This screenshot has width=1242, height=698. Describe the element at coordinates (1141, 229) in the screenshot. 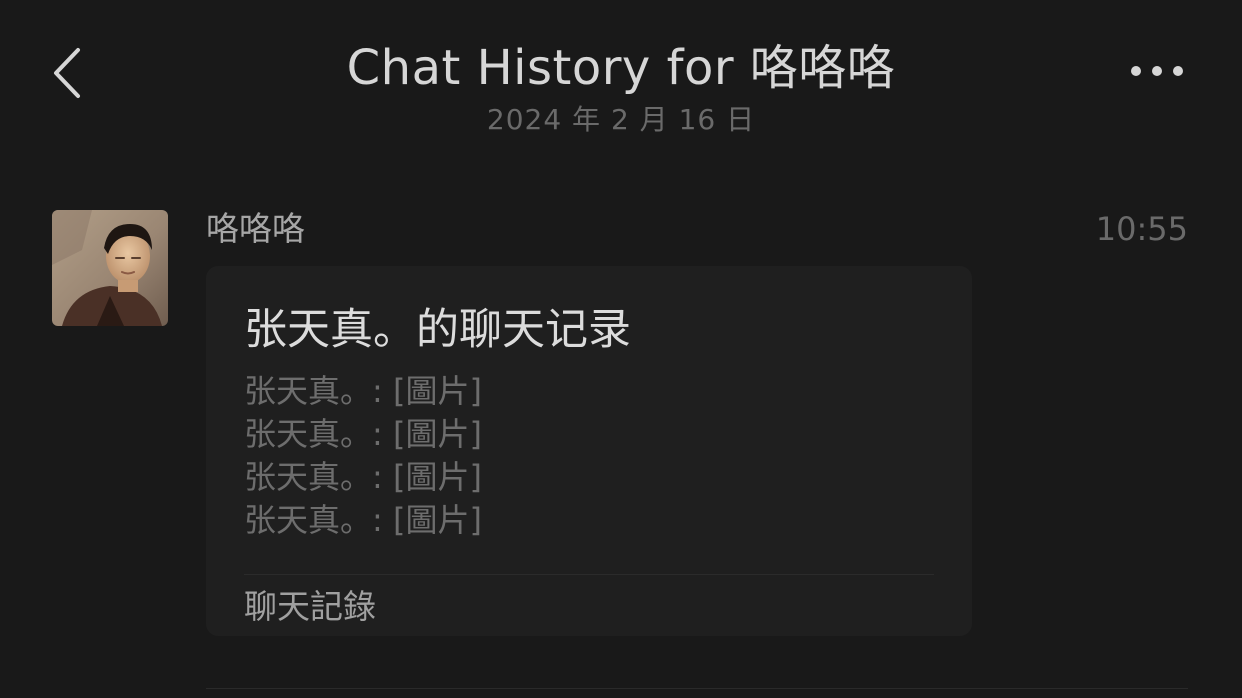

I see `message-timestamp: 10:55` at that location.